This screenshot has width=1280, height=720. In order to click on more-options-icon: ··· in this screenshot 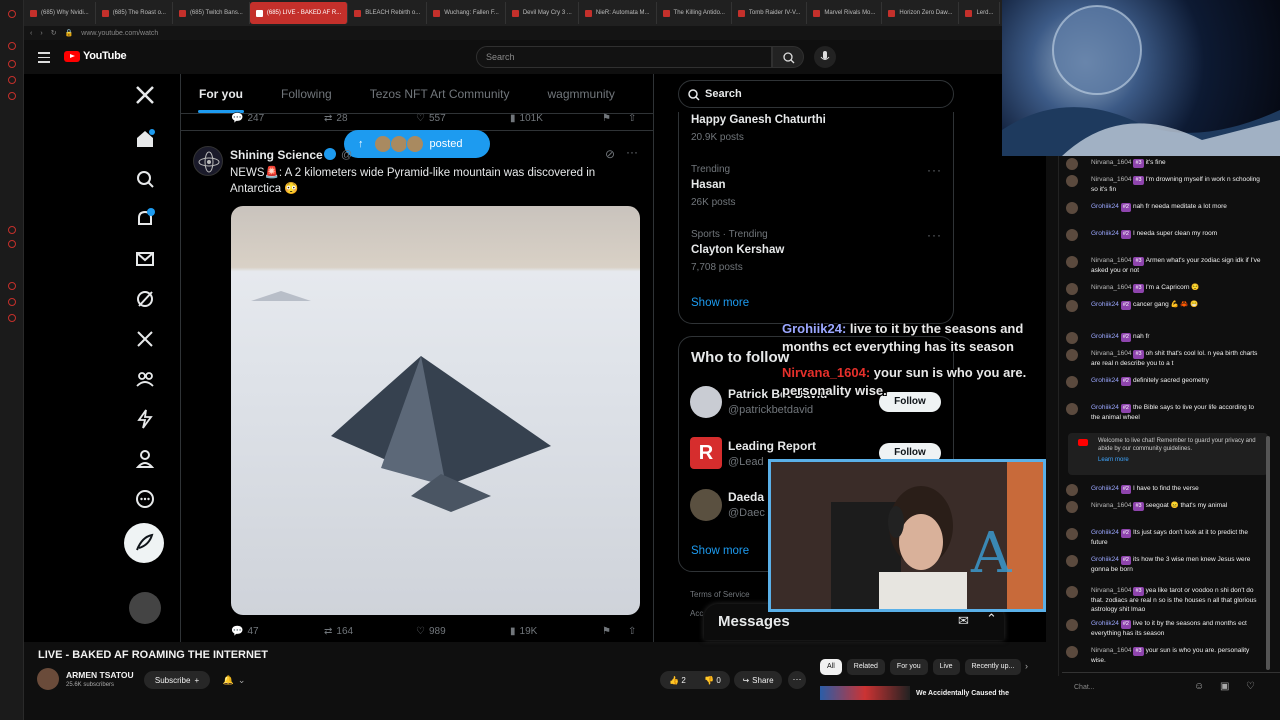, I will do `click(632, 152)`.